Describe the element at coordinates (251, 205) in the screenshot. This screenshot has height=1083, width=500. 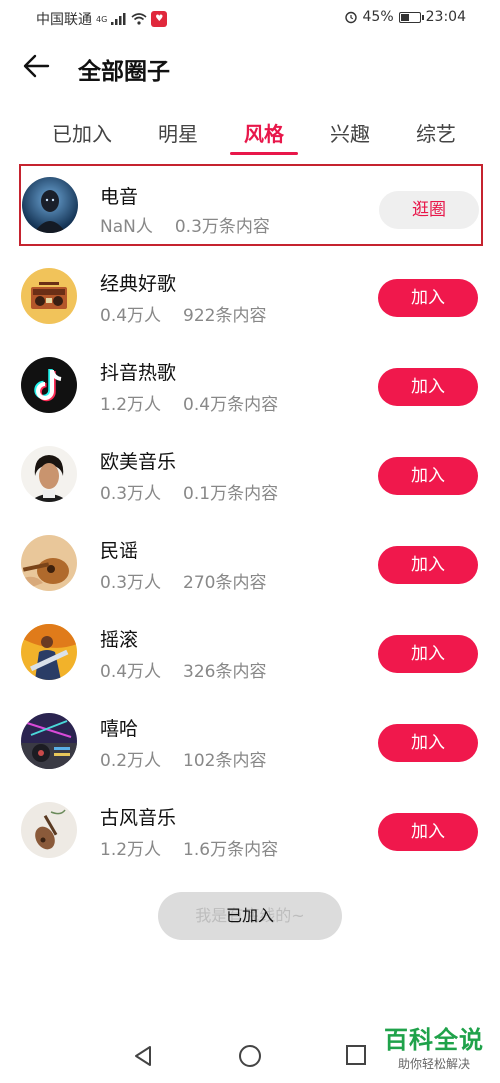
I see `circle-row-electronic: 电音 NaN人 0.3万条内容 逛圈` at that location.